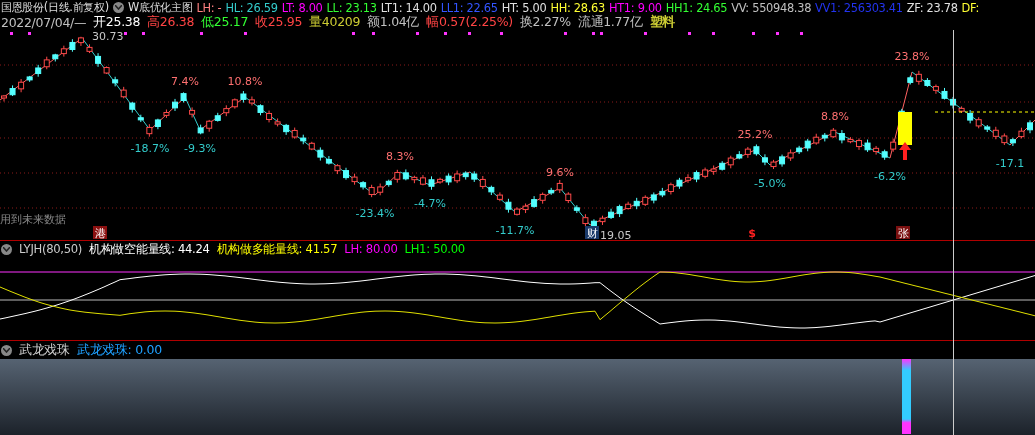 The width and height of the screenshot is (1035, 435). I want to click on percent-label: -23.4%, so click(375, 213).